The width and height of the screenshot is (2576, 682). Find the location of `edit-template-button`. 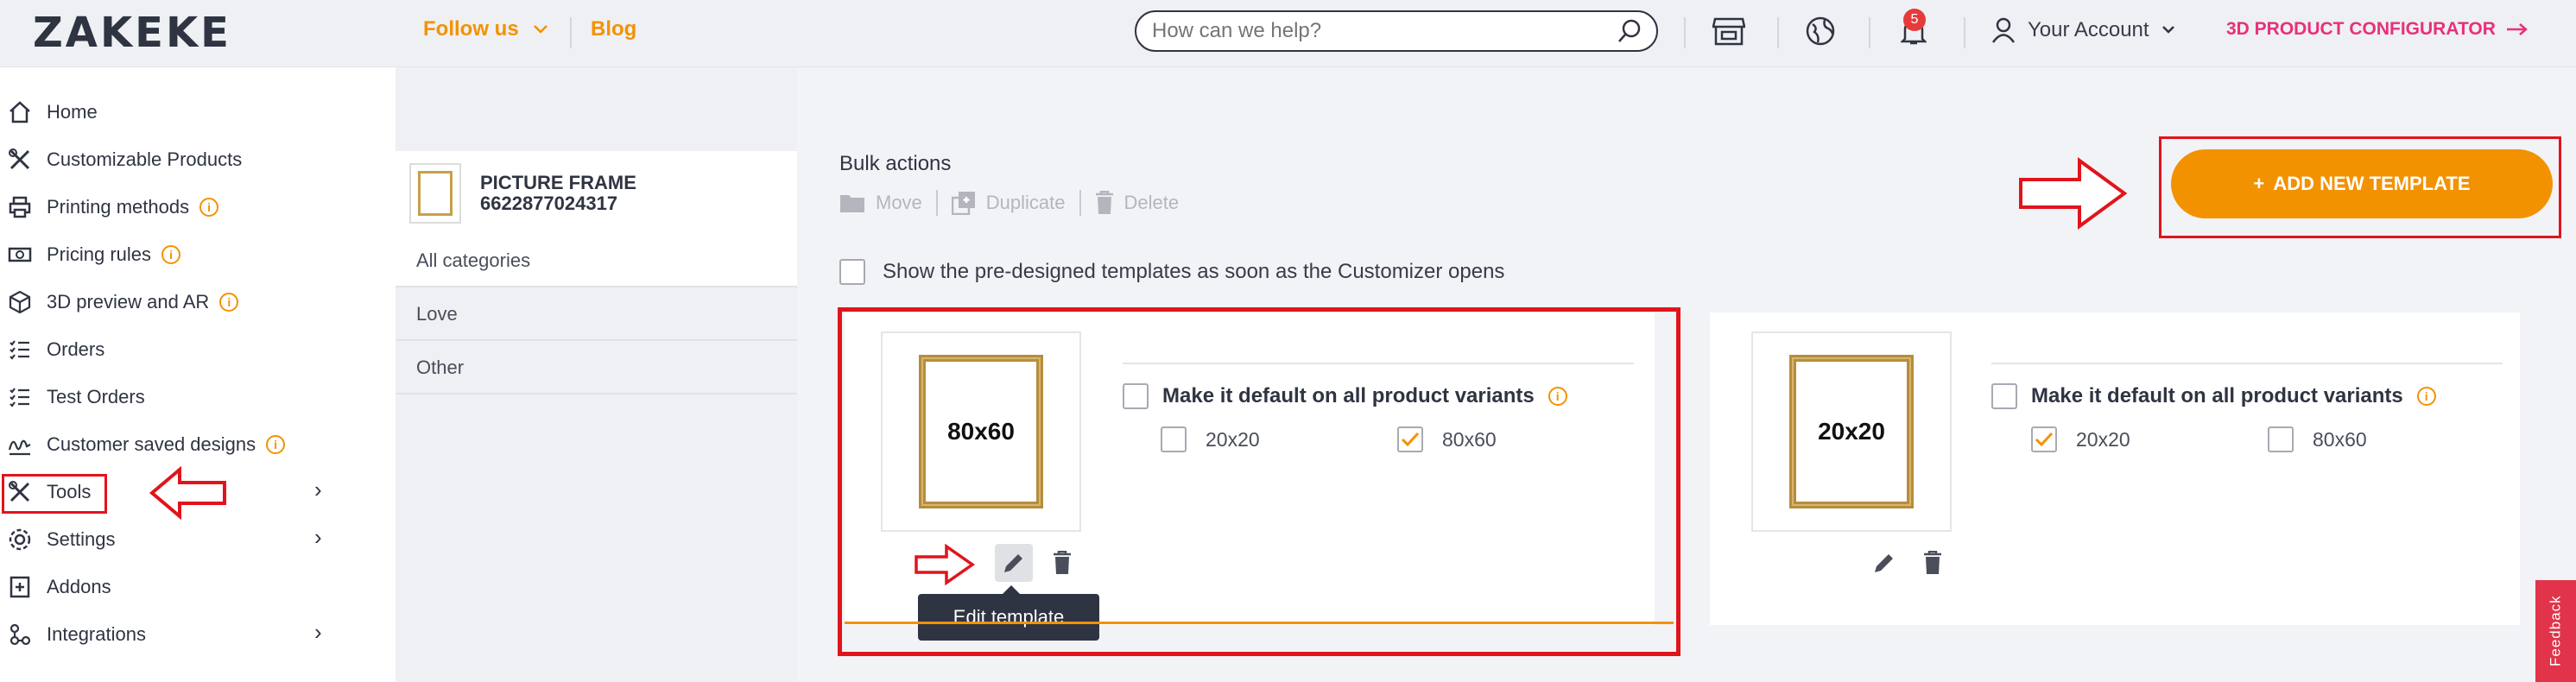

edit-template-button is located at coordinates (1884, 563).